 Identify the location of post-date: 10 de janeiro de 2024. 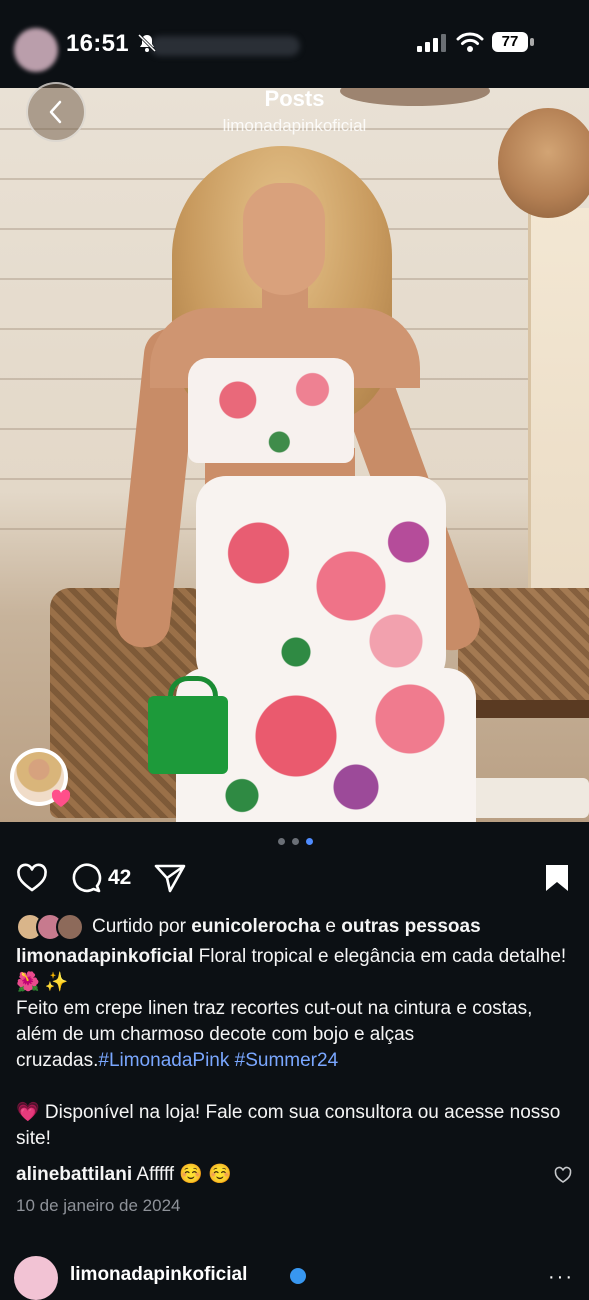
(98, 1205).